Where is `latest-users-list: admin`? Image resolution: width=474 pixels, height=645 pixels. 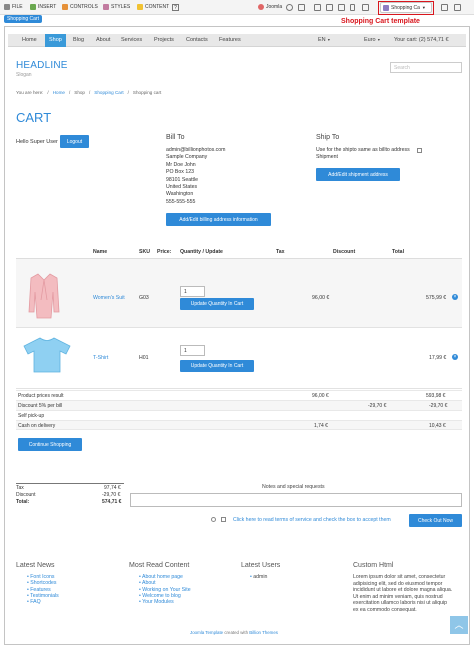 latest-users-list: admin is located at coordinates (258, 577).